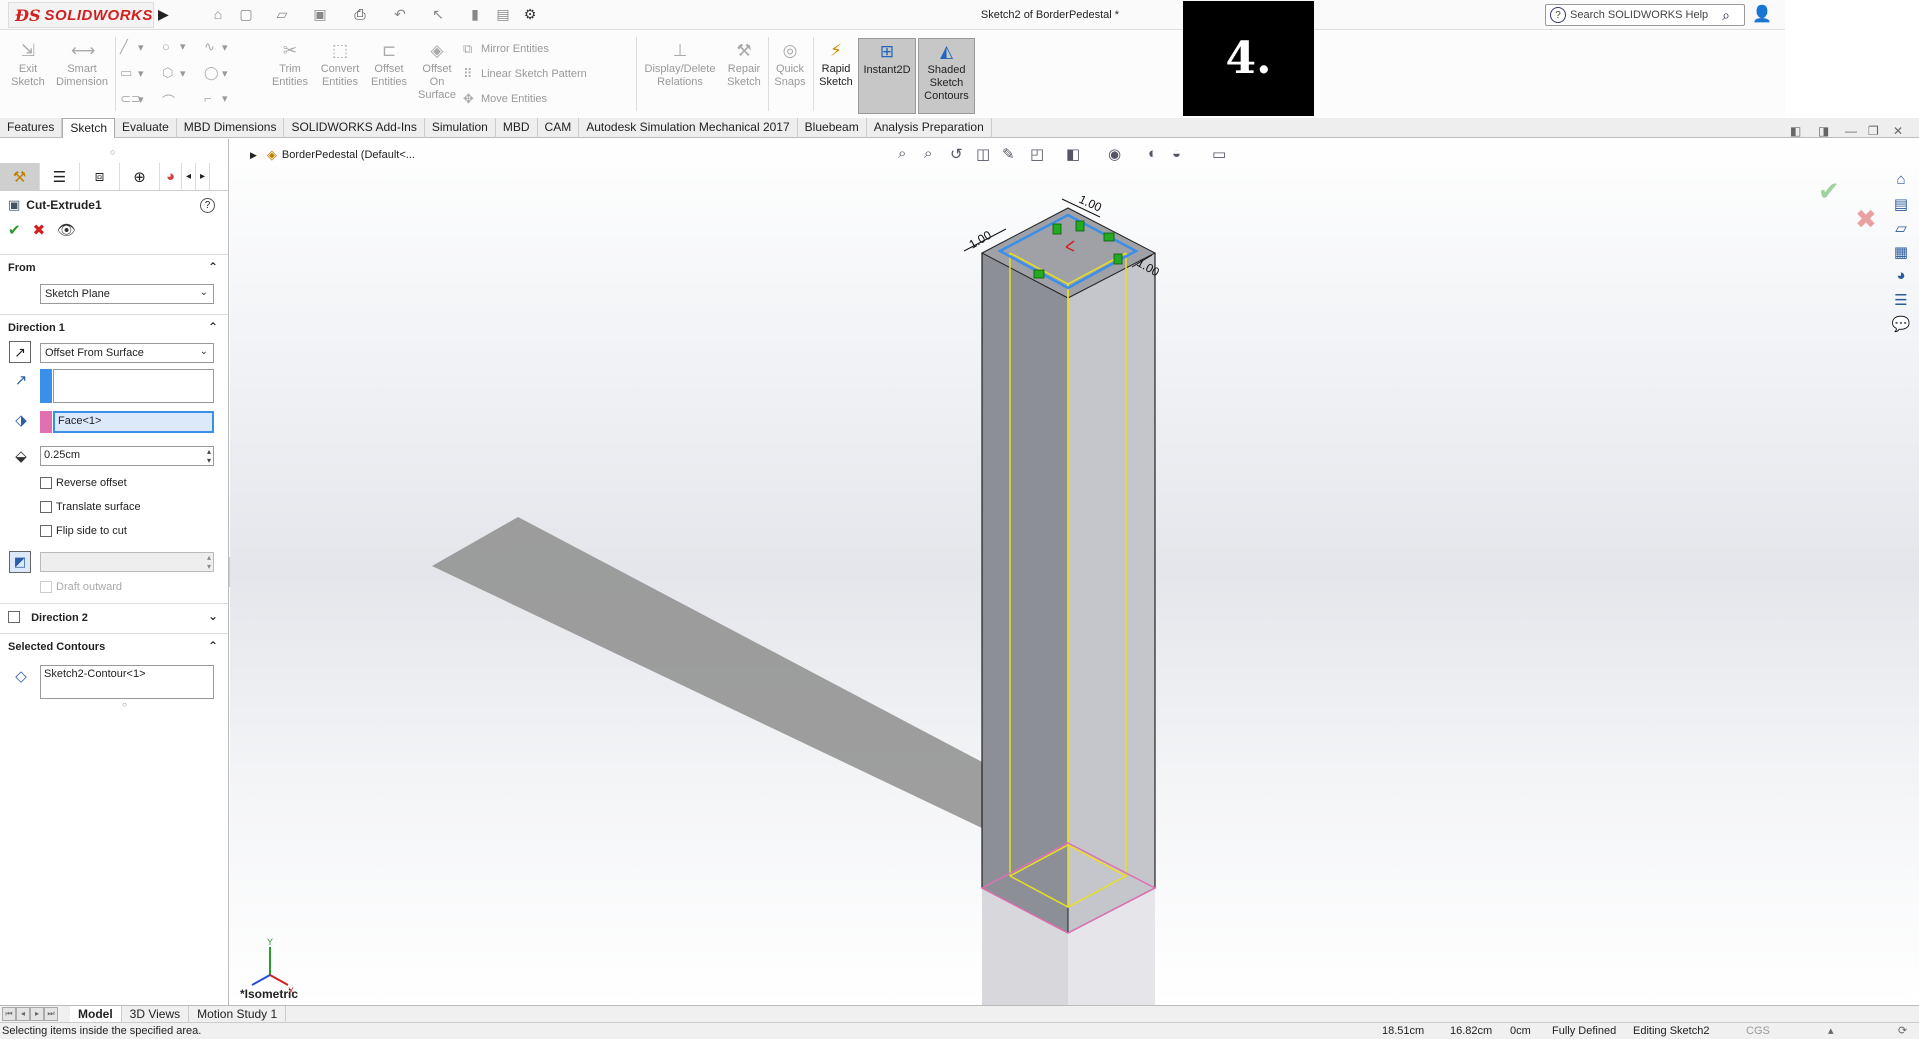 This screenshot has height=1039, width=1919. What do you see at coordinates (1823, 131) in the screenshot?
I see `tile-right-icon: ◨` at bounding box center [1823, 131].